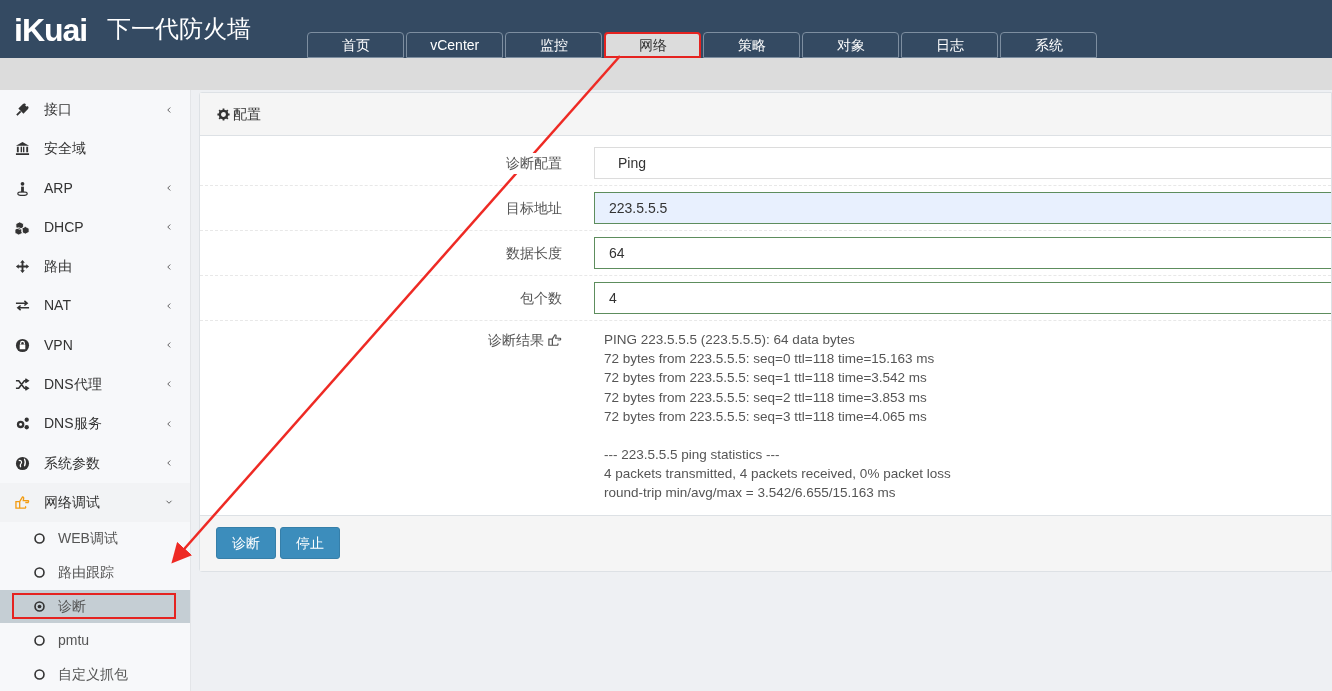 Image resolution: width=1332 pixels, height=691 pixels. I want to click on plug-icon, so click(22, 110).